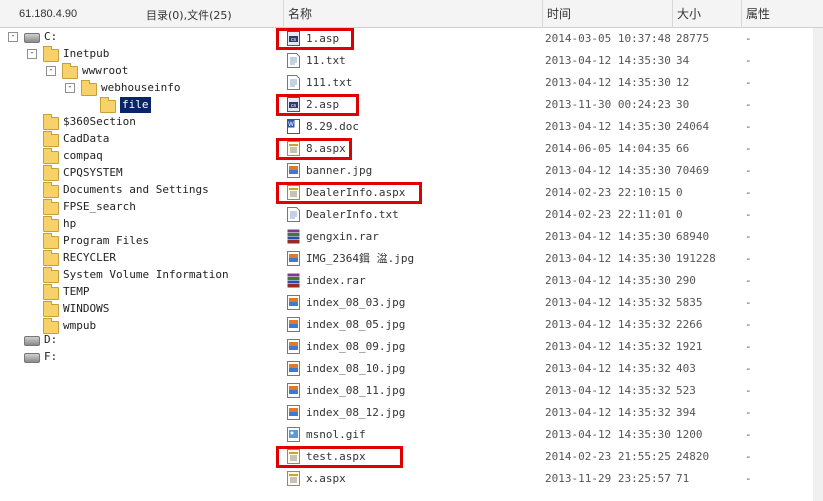 The height and width of the screenshot is (501, 823). I want to click on file-time: 2014-03-05 10:37:48, so click(608, 38).